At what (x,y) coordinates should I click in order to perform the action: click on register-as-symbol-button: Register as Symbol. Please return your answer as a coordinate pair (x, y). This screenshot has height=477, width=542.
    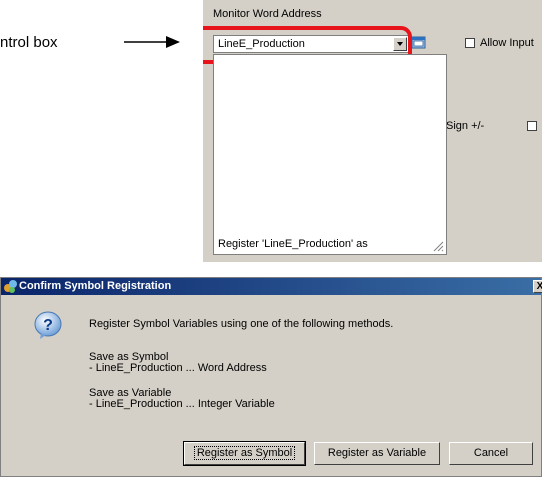
    Looking at the image, I should click on (244, 453).